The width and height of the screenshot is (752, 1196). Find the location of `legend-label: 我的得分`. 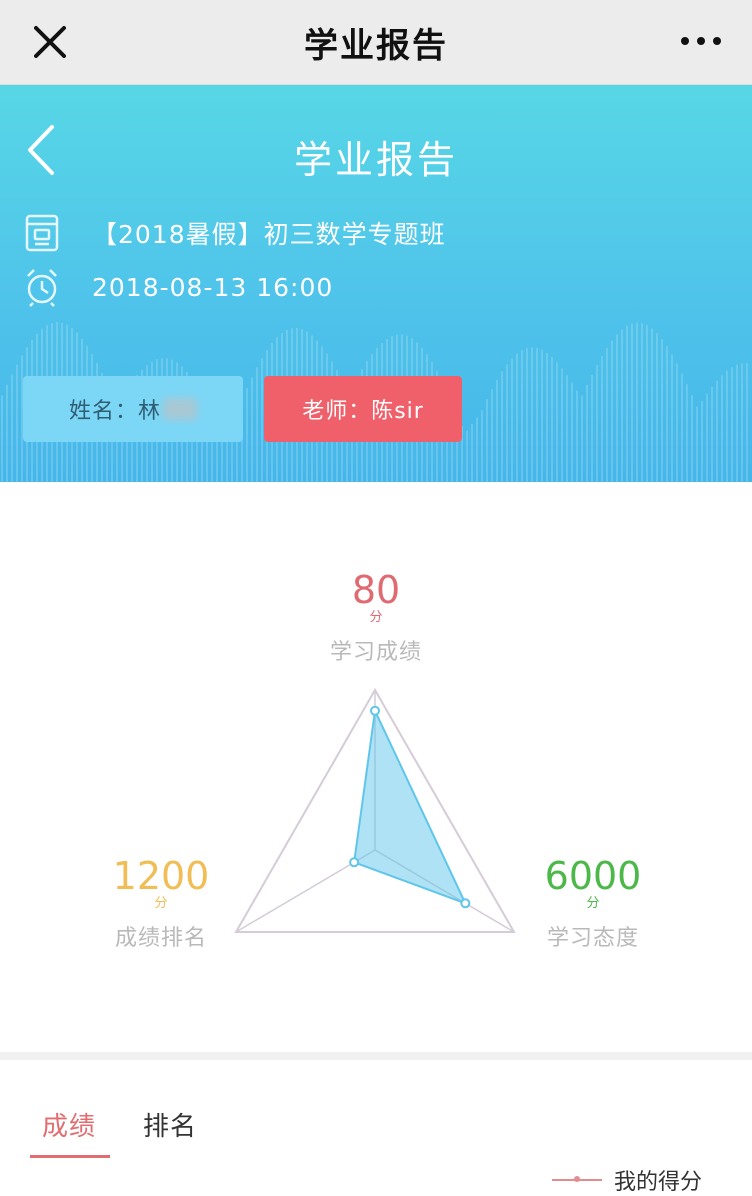

legend-label: 我的得分 is located at coordinates (657, 1182).